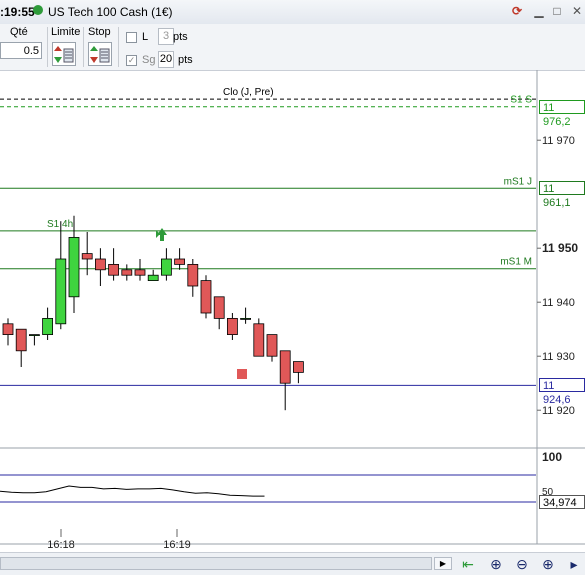 The image size is (585, 575). Describe the element at coordinates (562, 502) in the screenshot. I see `indicator-value-tag: 34,974` at that location.